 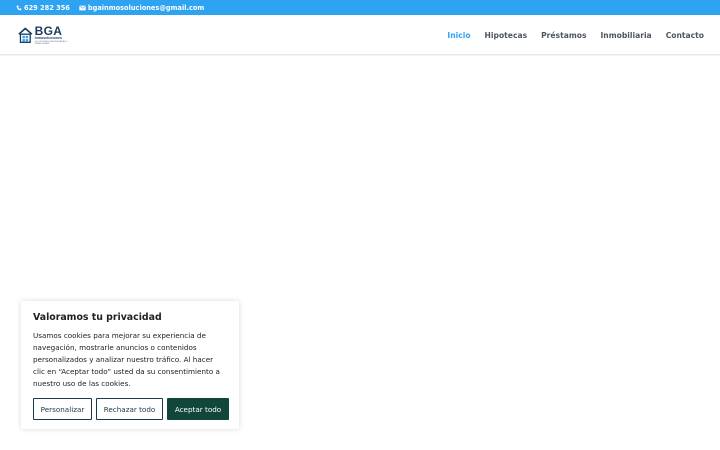 I want to click on envelope-icon, so click(x=82, y=7).